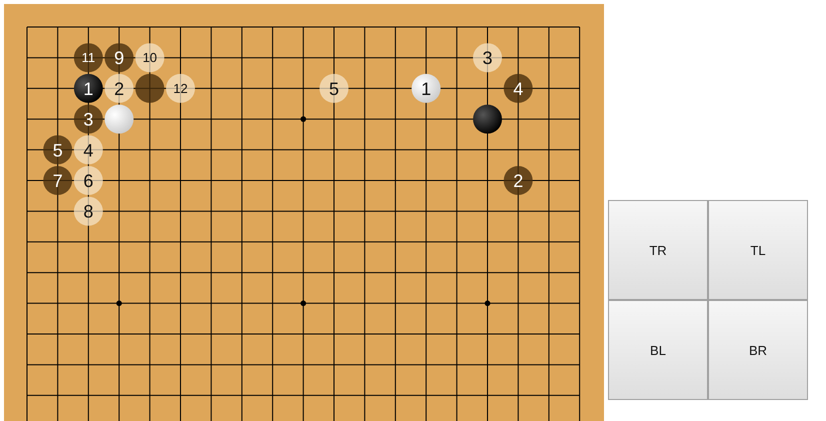  What do you see at coordinates (149, 57) in the screenshot?
I see `ghost-stone: 10` at bounding box center [149, 57].